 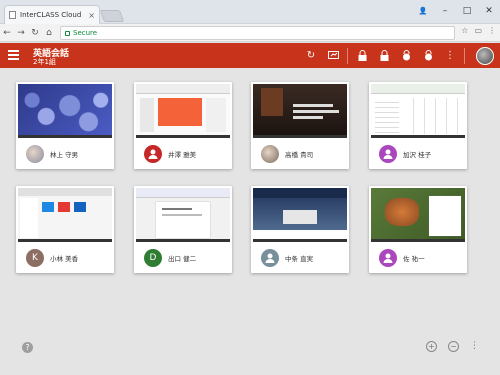 I want to click on secure-label: Secure, so click(x=85, y=33).